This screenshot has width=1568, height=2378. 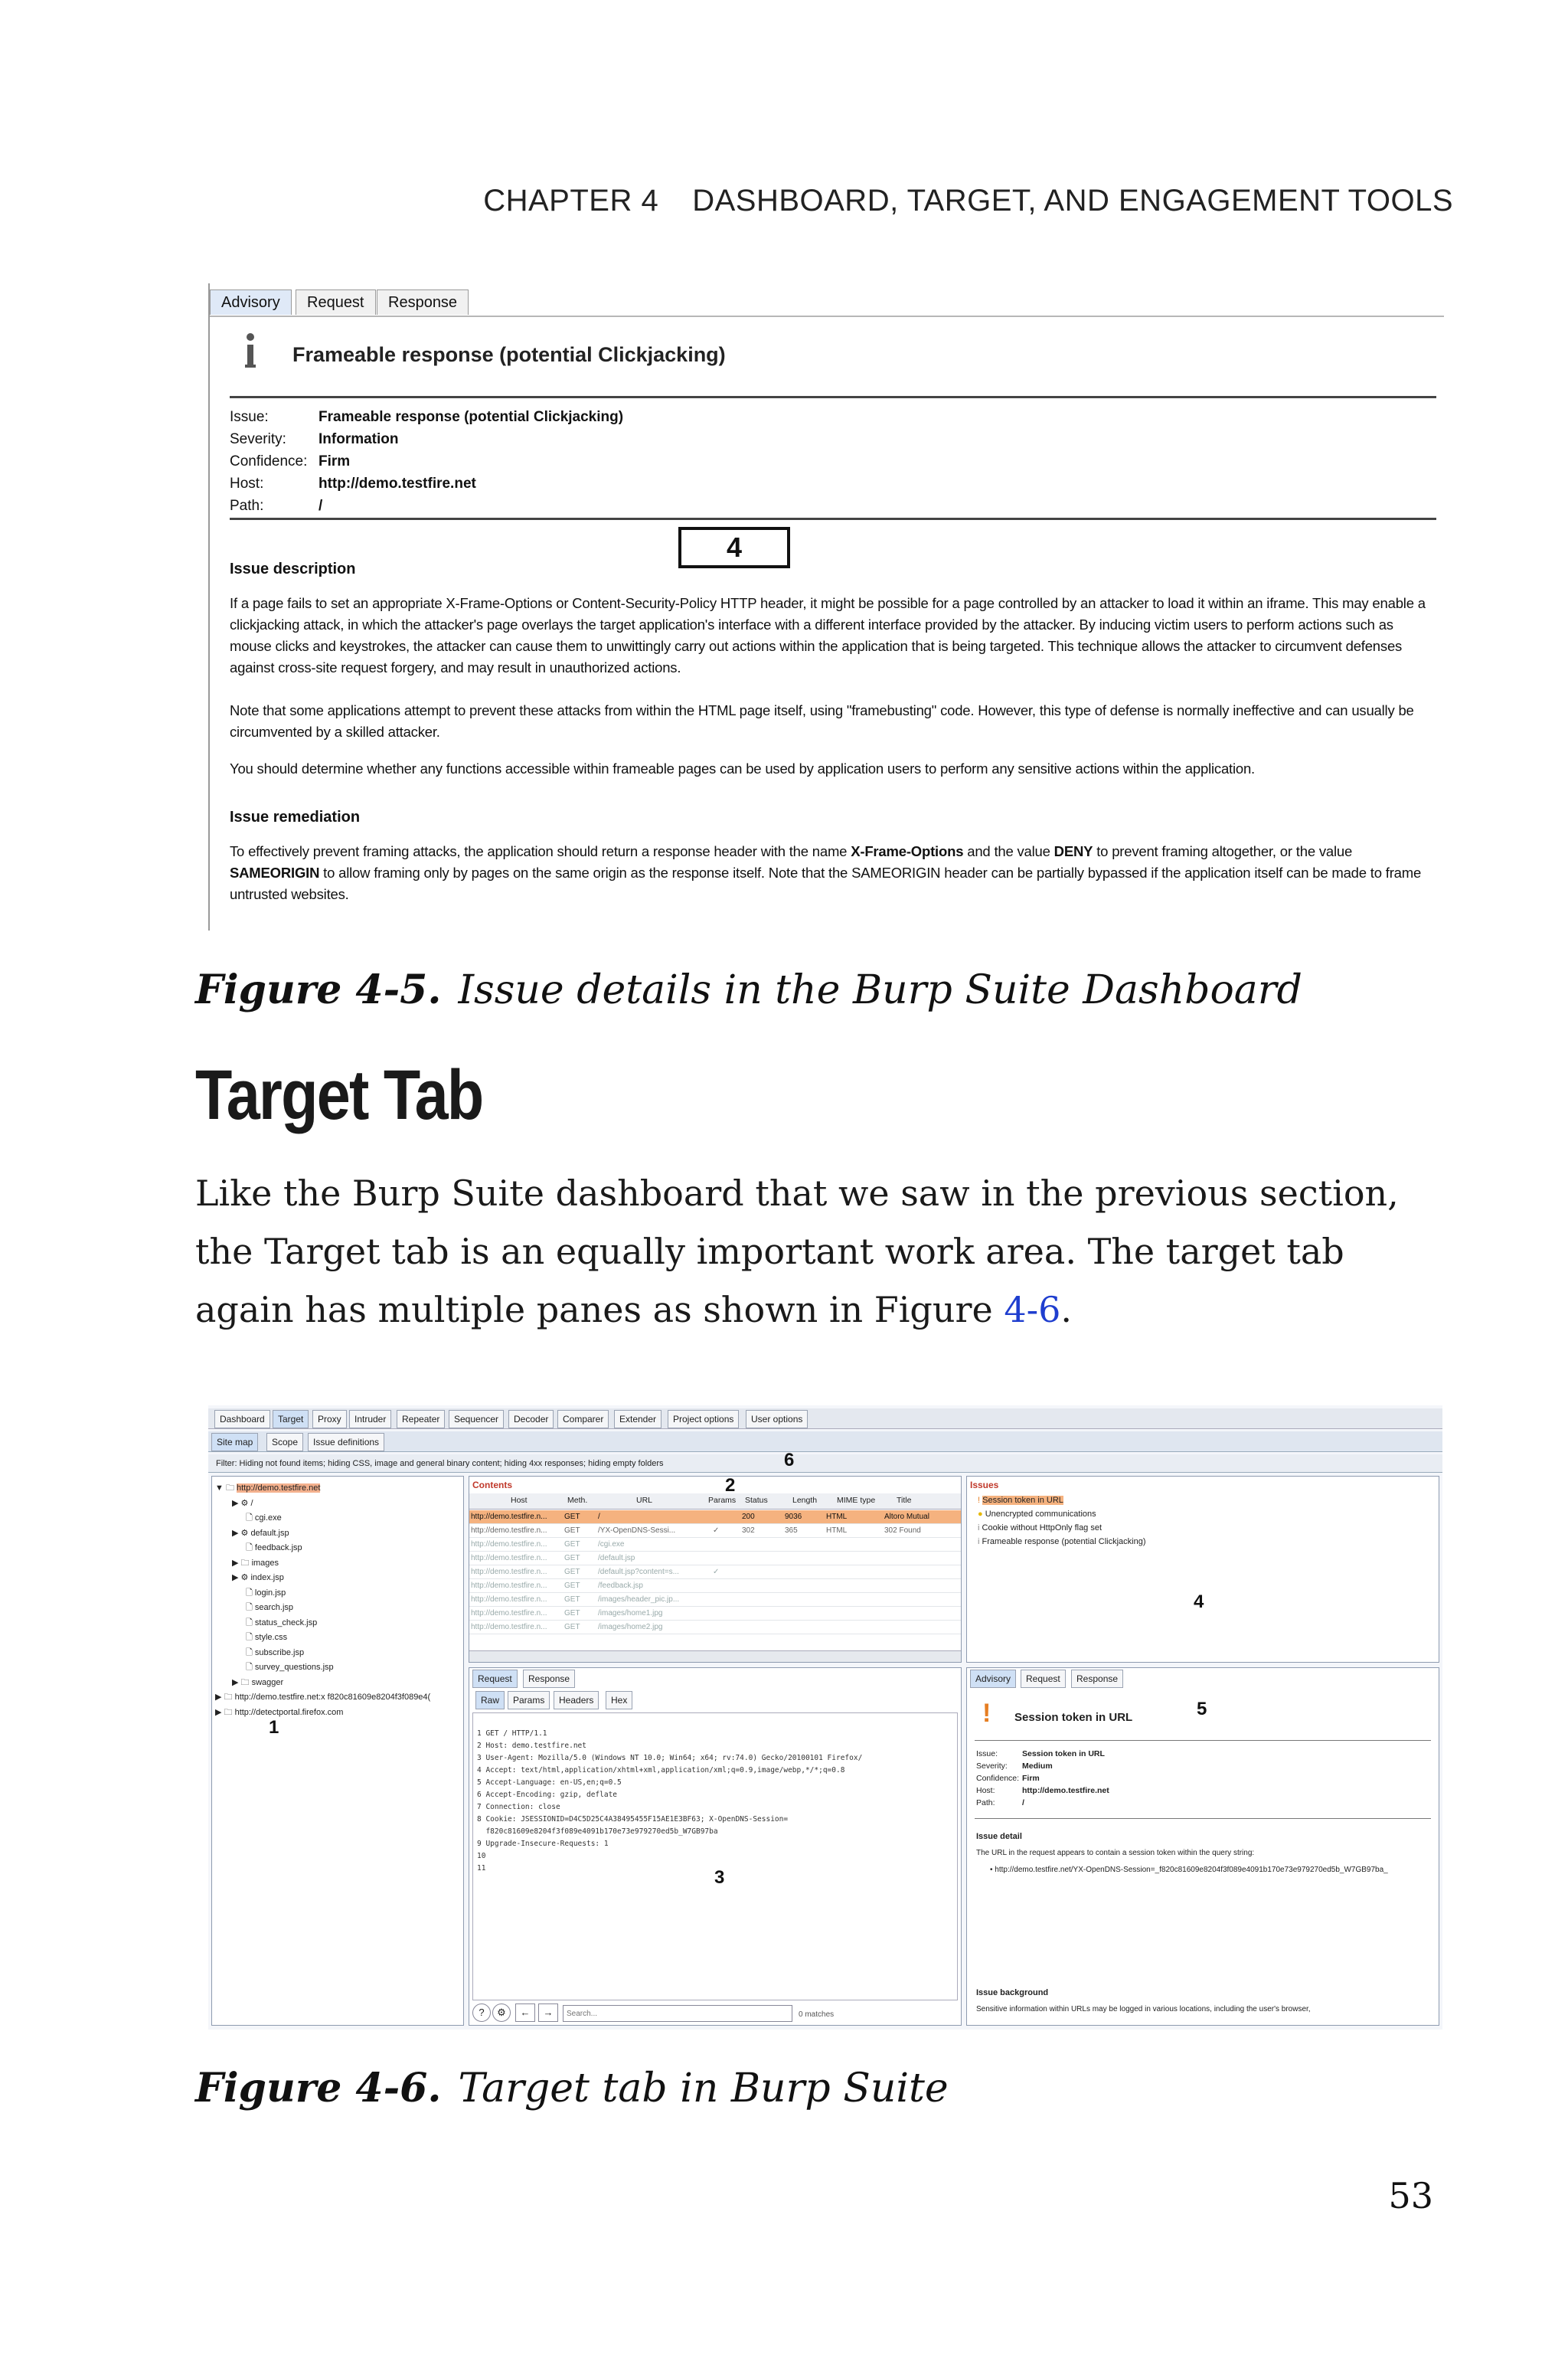 I want to click on tree-node: 🗋 survey_questions.jsp, so click(x=339, y=1668).